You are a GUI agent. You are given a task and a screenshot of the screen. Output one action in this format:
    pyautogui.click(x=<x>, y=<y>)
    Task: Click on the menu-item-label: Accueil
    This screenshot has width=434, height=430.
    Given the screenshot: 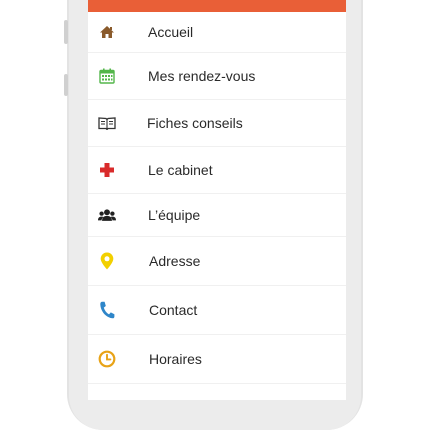 What is the action you would take?
    pyautogui.click(x=171, y=32)
    